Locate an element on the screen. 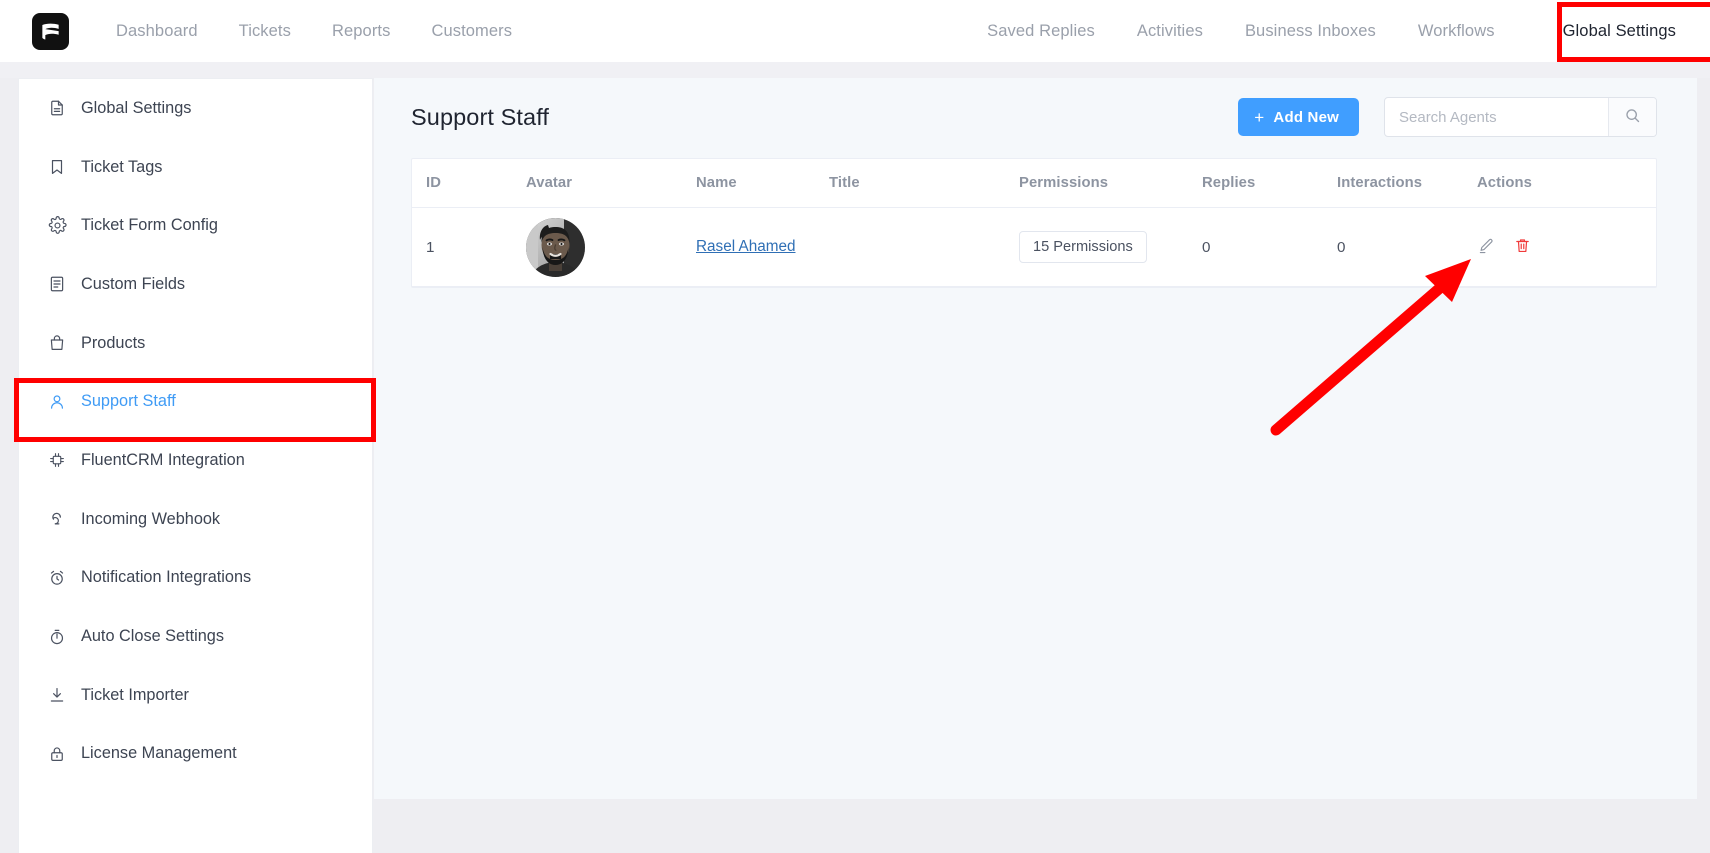  nav-item-global-settings: Global Settings is located at coordinates (1619, 31).